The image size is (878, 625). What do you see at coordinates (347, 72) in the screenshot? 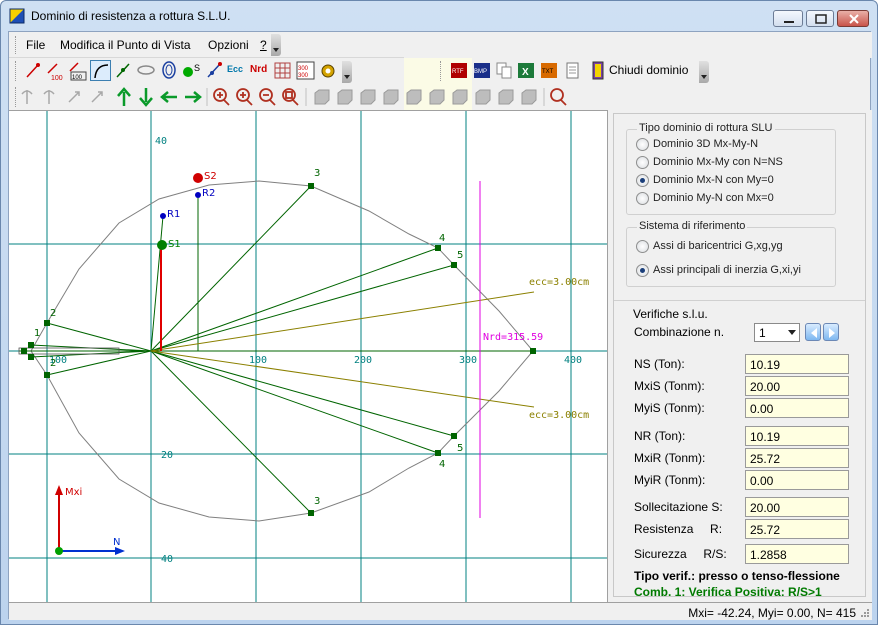
I see `toolbar-overflow-chevron` at bounding box center [347, 72].